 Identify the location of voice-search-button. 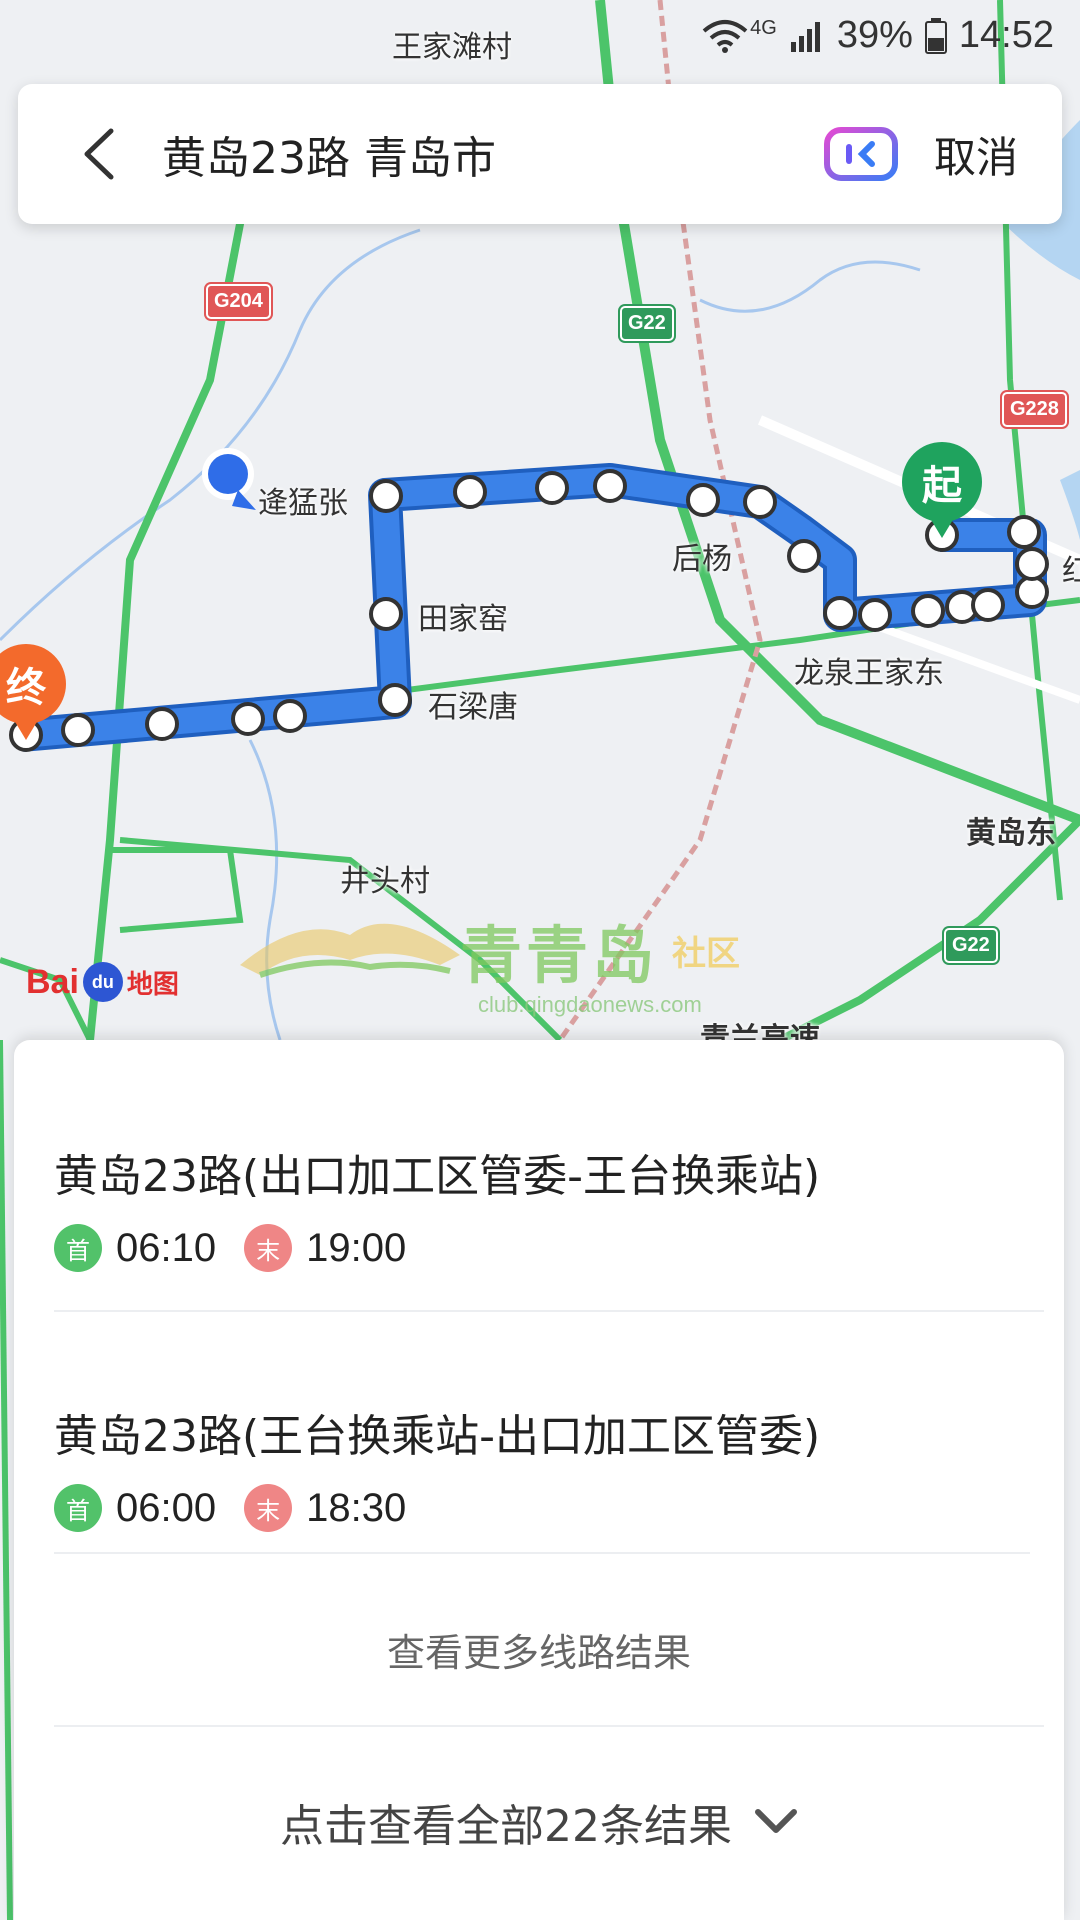
(860, 154).